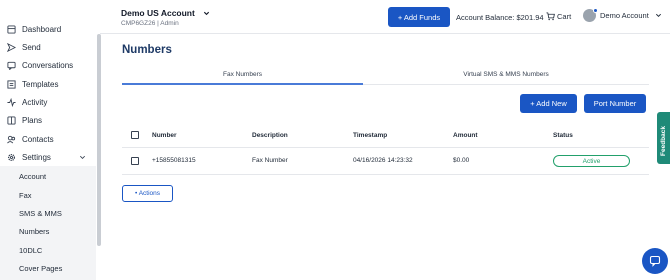 This screenshot has height=280, width=670. Describe the element at coordinates (35, 102) in the screenshot. I see `sidebar-item-label: Activity` at that location.